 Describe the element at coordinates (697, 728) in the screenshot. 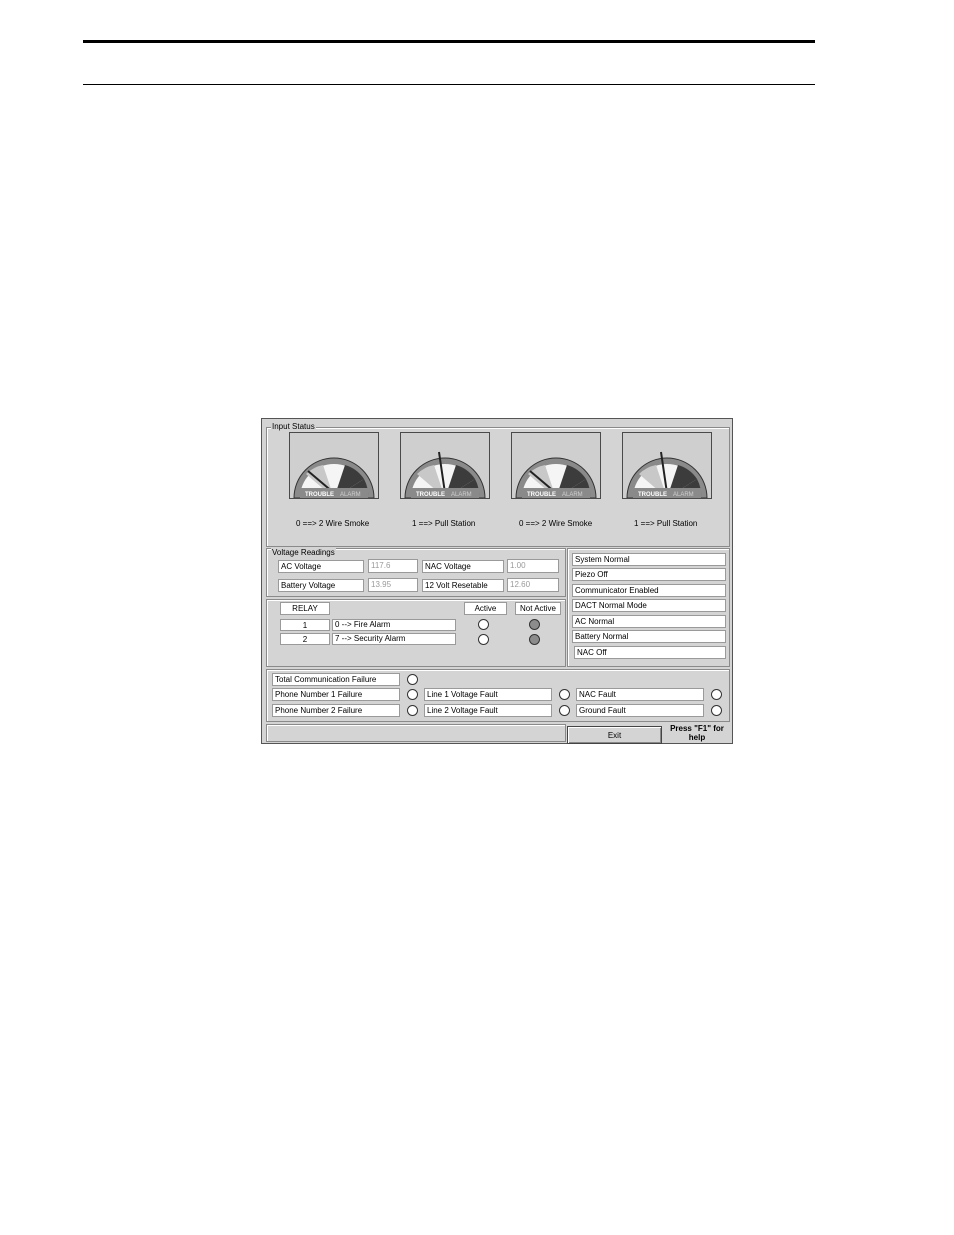

I see `help-hint-line-1: Press "F1" for` at that location.